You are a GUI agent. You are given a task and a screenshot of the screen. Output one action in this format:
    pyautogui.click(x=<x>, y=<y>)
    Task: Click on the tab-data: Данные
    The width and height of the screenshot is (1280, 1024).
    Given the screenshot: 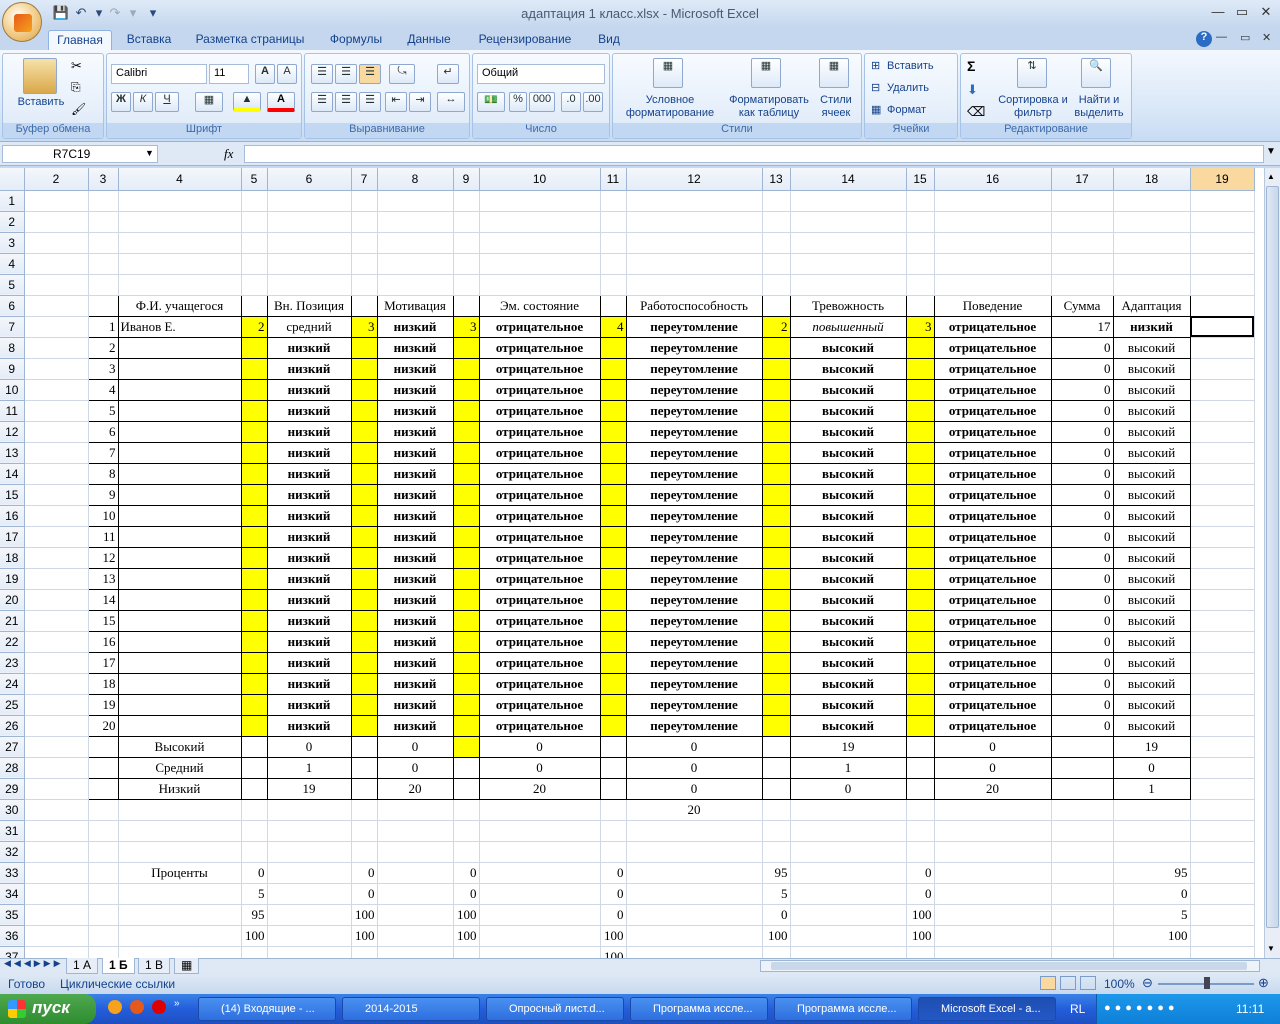 What is the action you would take?
    pyautogui.click(x=429, y=40)
    